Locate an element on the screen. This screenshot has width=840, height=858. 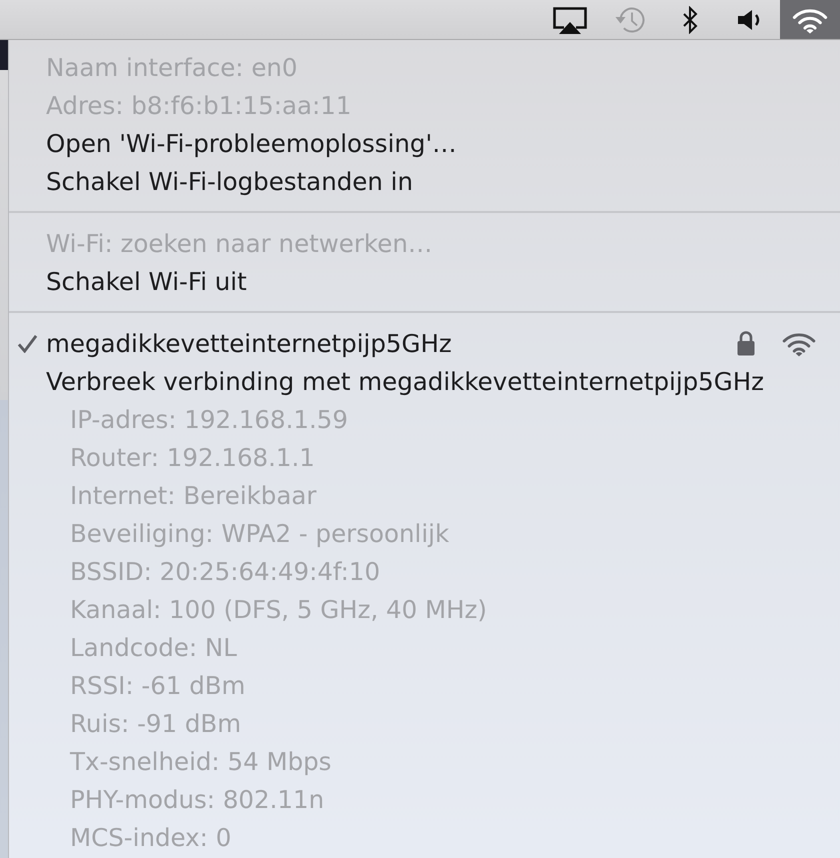
network-detail-text: Tx-snelheid: 54 Mbps is located at coordinates (200, 762).